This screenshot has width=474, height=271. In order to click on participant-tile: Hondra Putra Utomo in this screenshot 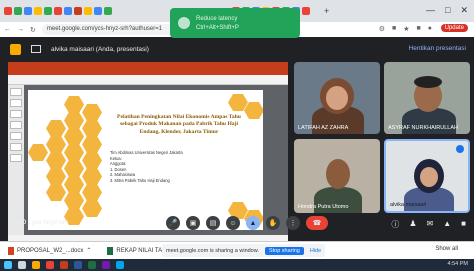, I will do `click(337, 176)`.